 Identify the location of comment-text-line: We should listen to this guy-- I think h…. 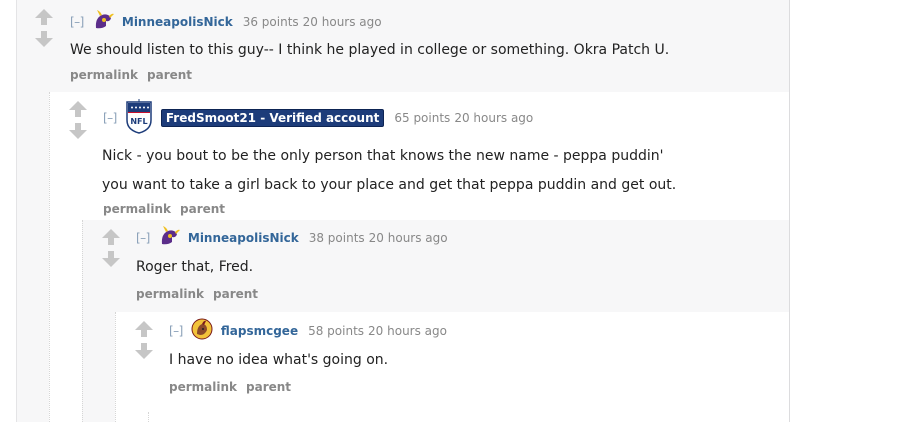
(370, 50).